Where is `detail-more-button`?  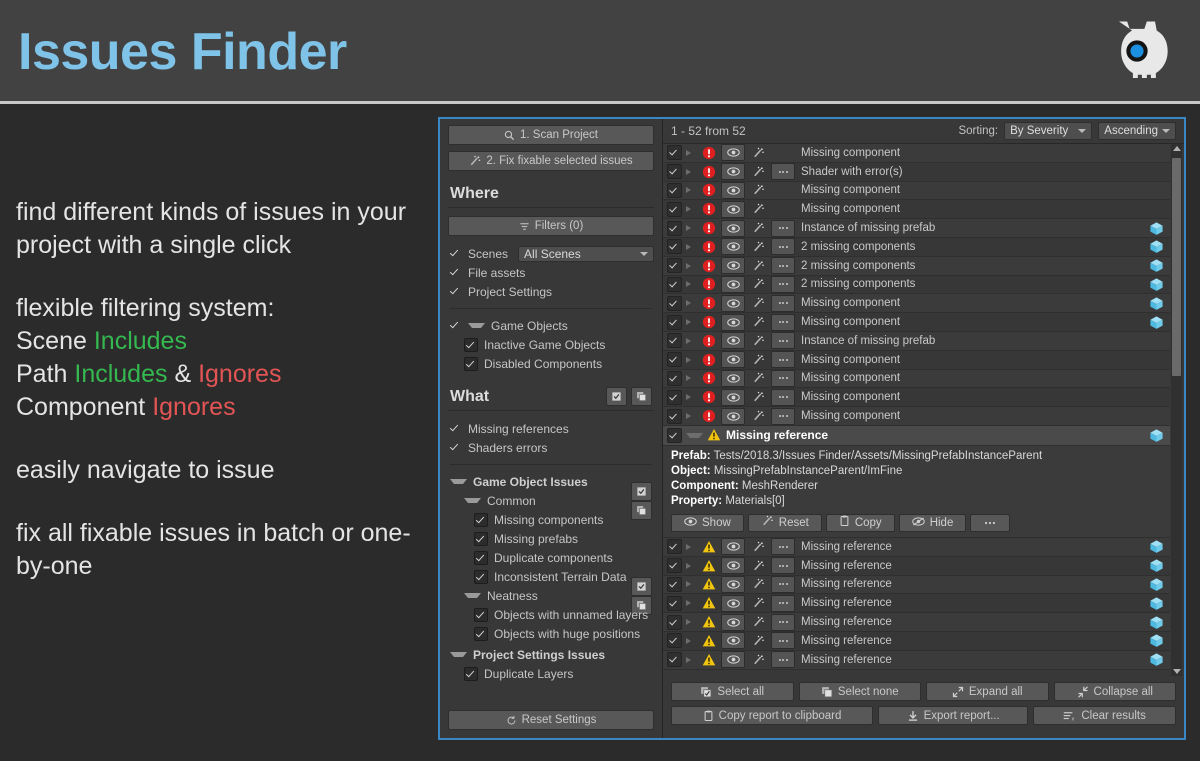
detail-more-button is located at coordinates (990, 522).